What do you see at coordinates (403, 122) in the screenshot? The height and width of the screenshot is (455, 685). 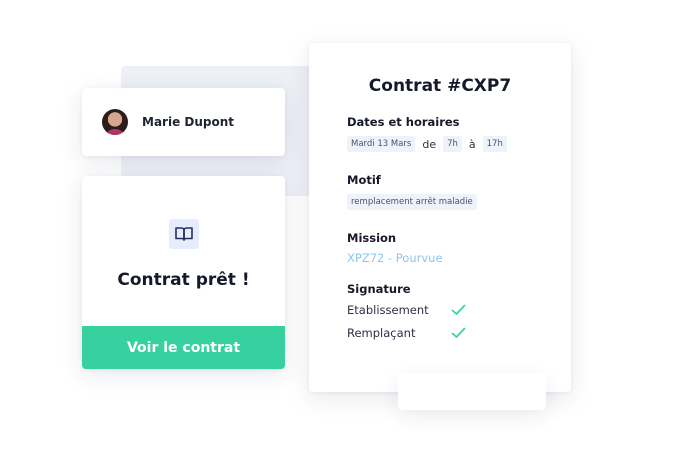 I see `dates-label: Dates et horaires` at bounding box center [403, 122].